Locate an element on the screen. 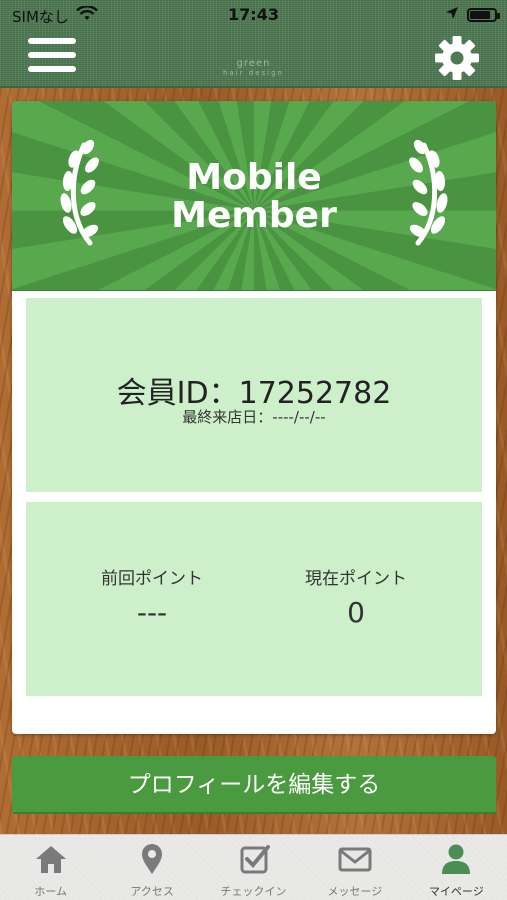 The width and height of the screenshot is (507, 900). map-pin-icon is located at coordinates (152, 859).